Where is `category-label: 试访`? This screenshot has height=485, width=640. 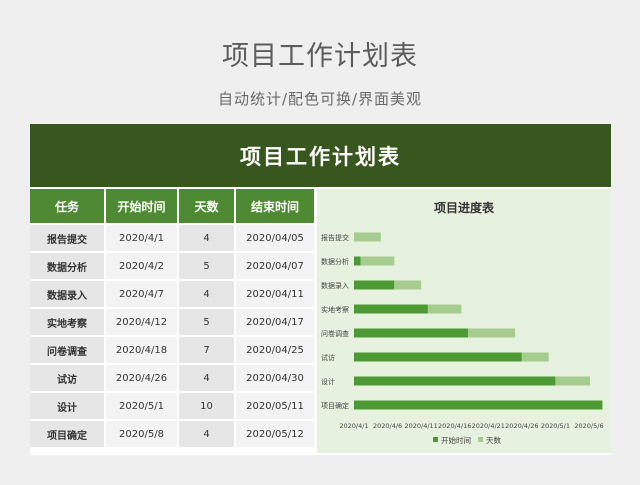 category-label: 试访 is located at coordinates (328, 357).